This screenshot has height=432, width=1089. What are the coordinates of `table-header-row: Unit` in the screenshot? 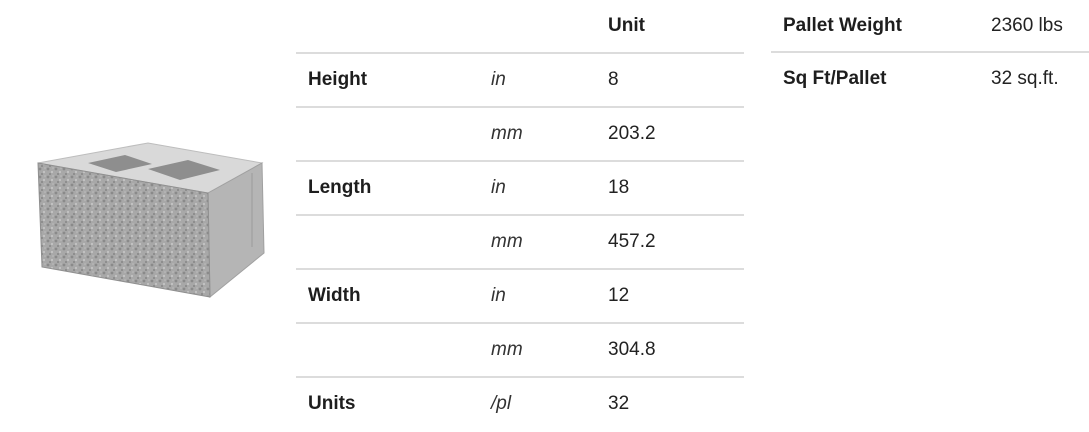 It's located at (520, 27).